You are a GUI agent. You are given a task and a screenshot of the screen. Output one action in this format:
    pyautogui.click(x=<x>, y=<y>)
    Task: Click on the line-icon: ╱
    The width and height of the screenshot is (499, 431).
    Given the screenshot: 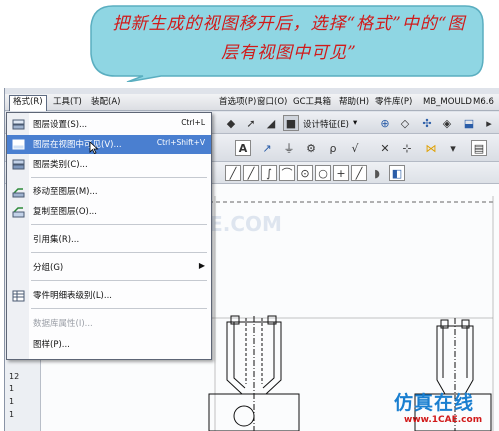 What is the action you would take?
    pyautogui.click(x=233, y=173)
    